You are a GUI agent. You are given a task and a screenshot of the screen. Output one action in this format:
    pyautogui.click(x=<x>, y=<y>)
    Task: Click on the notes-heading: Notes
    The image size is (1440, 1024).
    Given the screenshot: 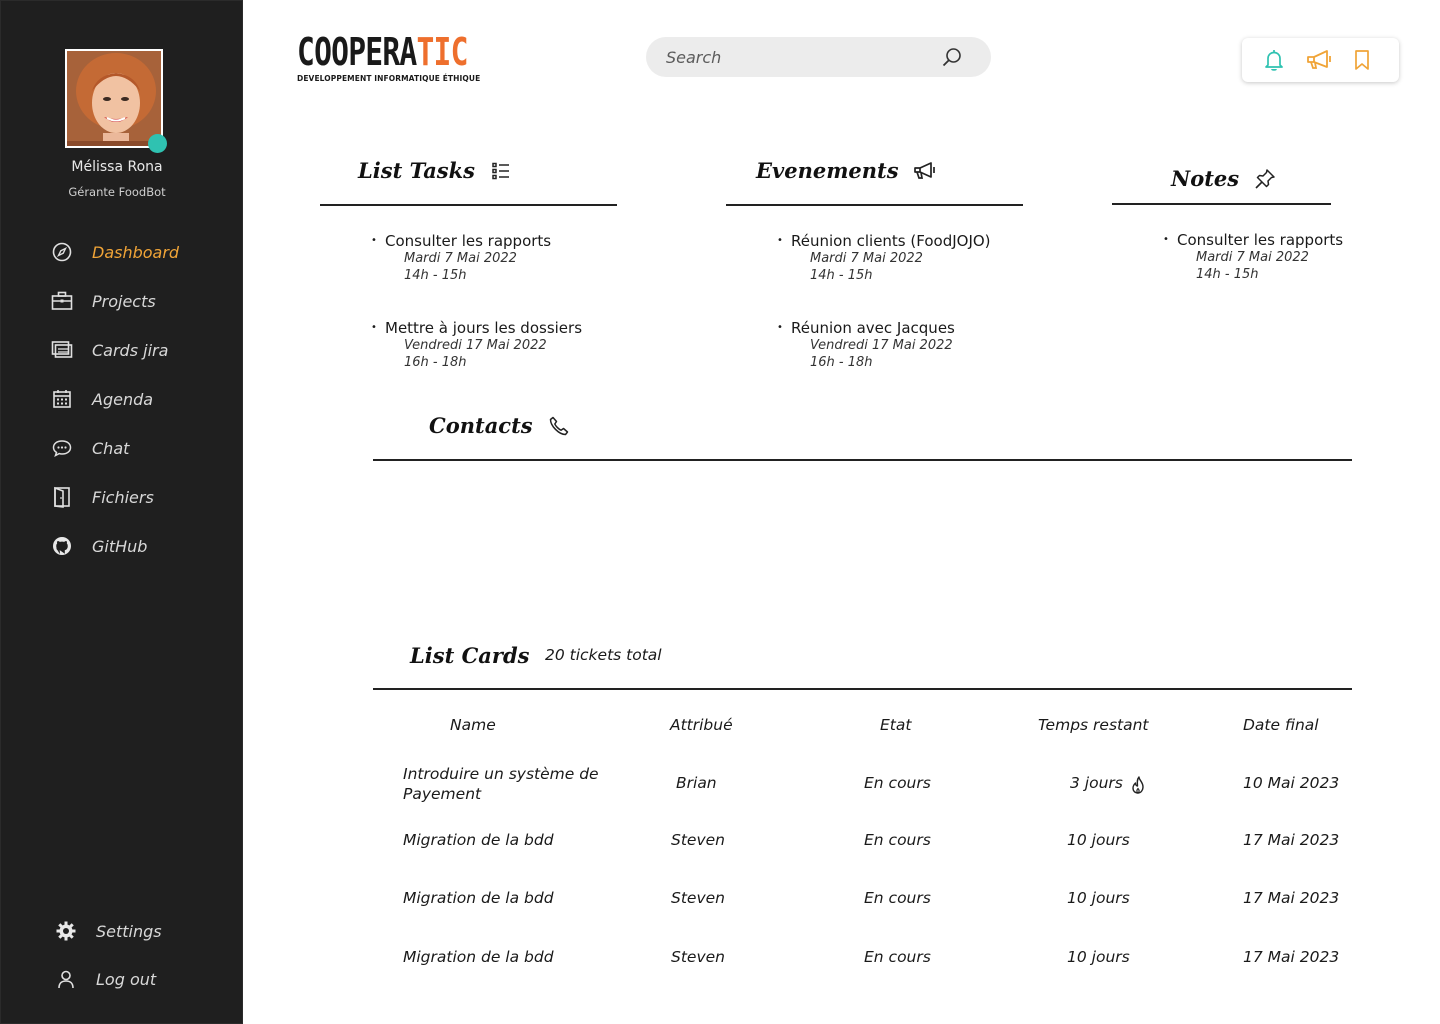 What is the action you would take?
    pyautogui.click(x=1224, y=178)
    